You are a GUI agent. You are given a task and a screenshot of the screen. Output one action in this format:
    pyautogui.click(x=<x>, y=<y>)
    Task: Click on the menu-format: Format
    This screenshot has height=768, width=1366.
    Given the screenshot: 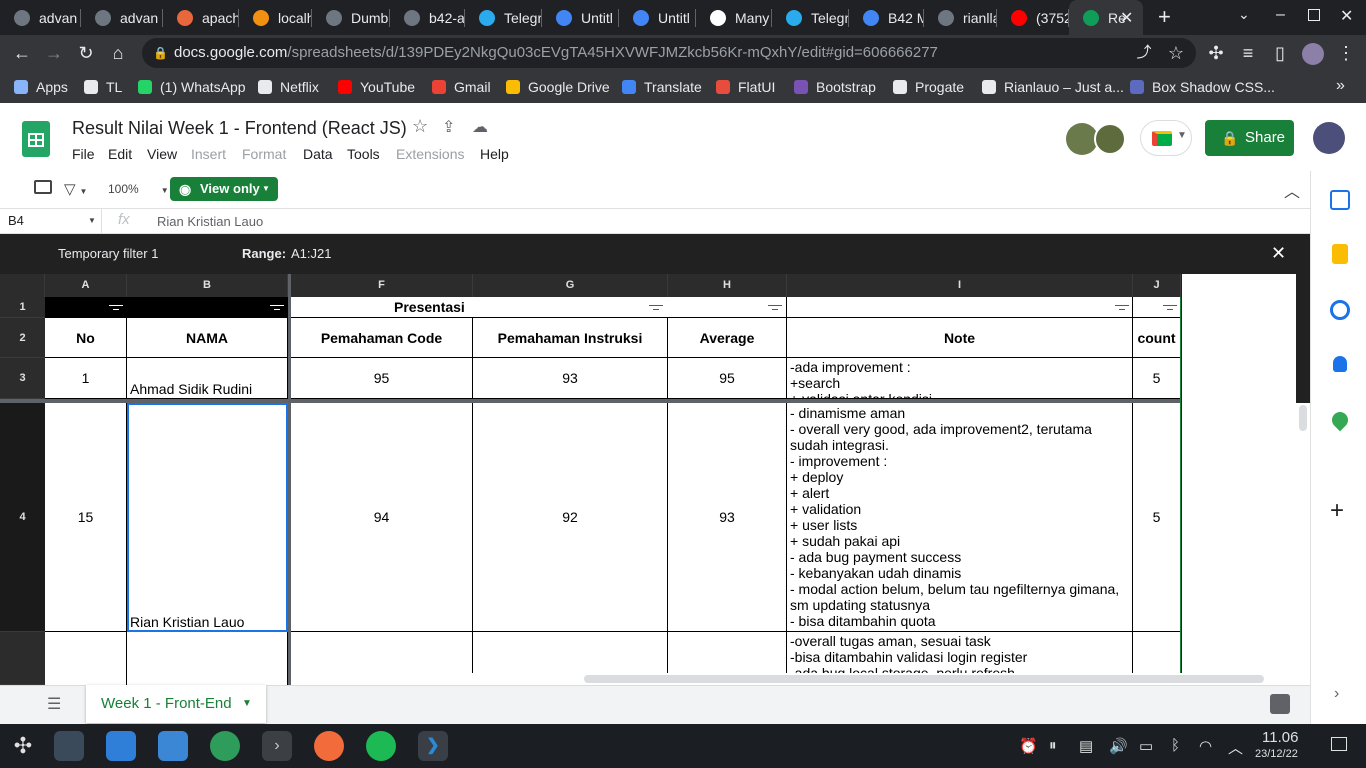 What is the action you would take?
    pyautogui.click(x=264, y=154)
    